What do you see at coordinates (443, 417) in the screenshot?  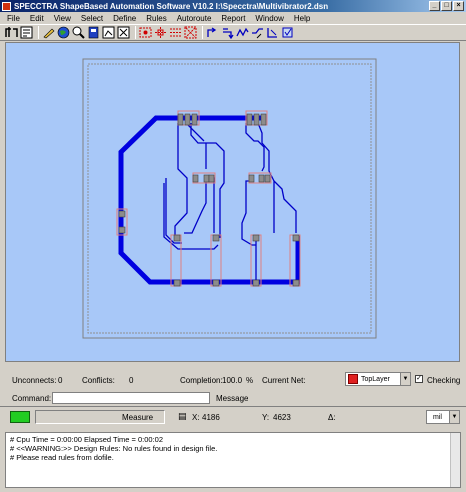 I see `units-dropdown: mil ▼` at bounding box center [443, 417].